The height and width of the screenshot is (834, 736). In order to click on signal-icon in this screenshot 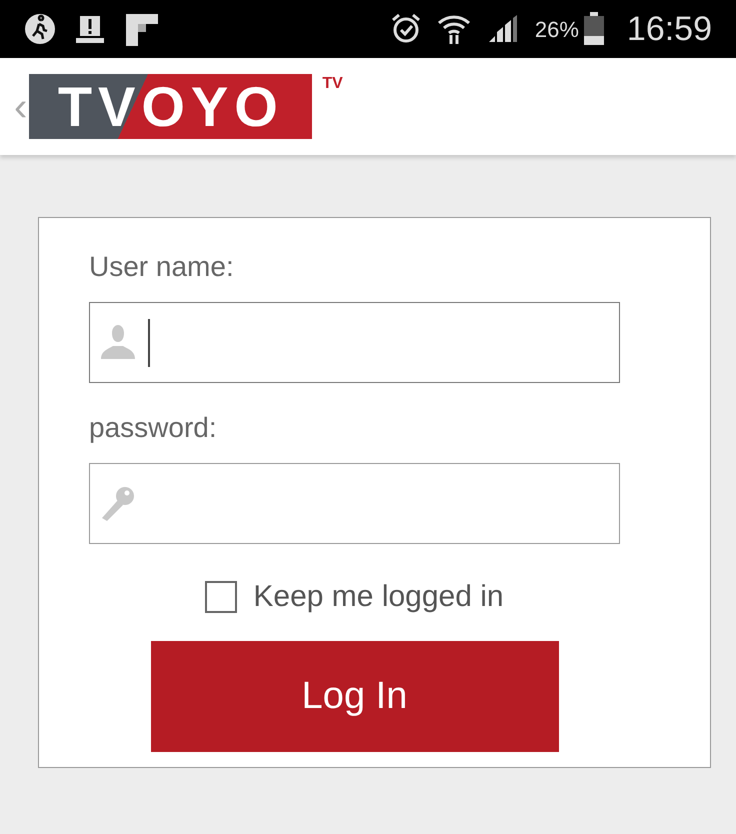, I will do `click(502, 29)`.